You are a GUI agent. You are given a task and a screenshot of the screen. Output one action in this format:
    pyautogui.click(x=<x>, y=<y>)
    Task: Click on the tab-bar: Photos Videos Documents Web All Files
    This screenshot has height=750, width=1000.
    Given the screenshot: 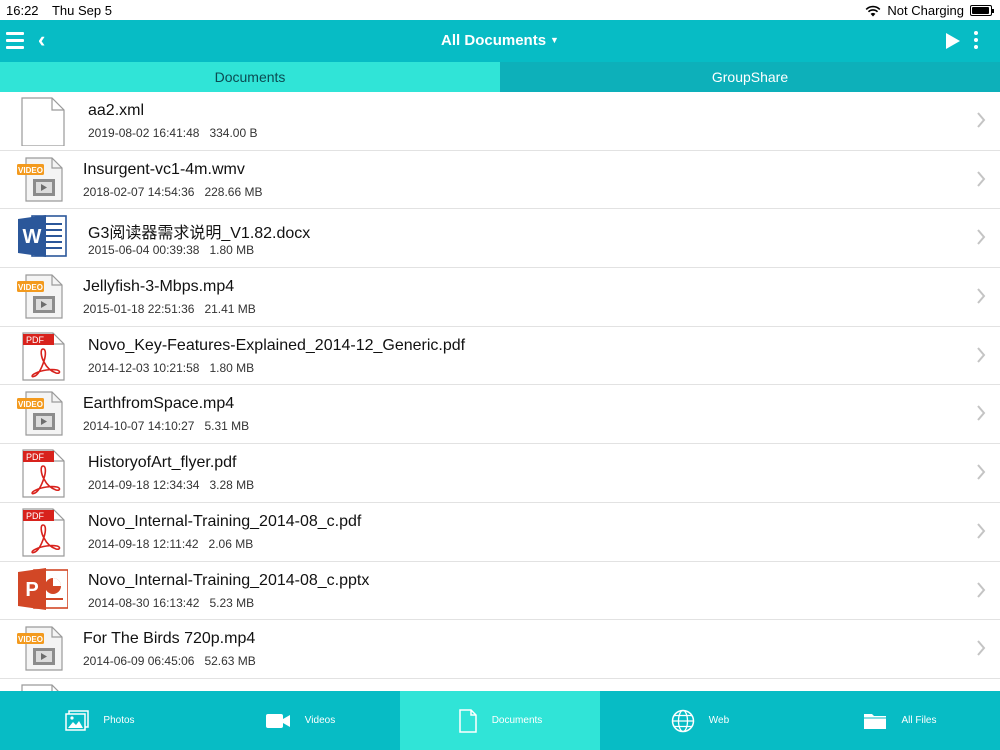 What is the action you would take?
    pyautogui.click(x=500, y=720)
    